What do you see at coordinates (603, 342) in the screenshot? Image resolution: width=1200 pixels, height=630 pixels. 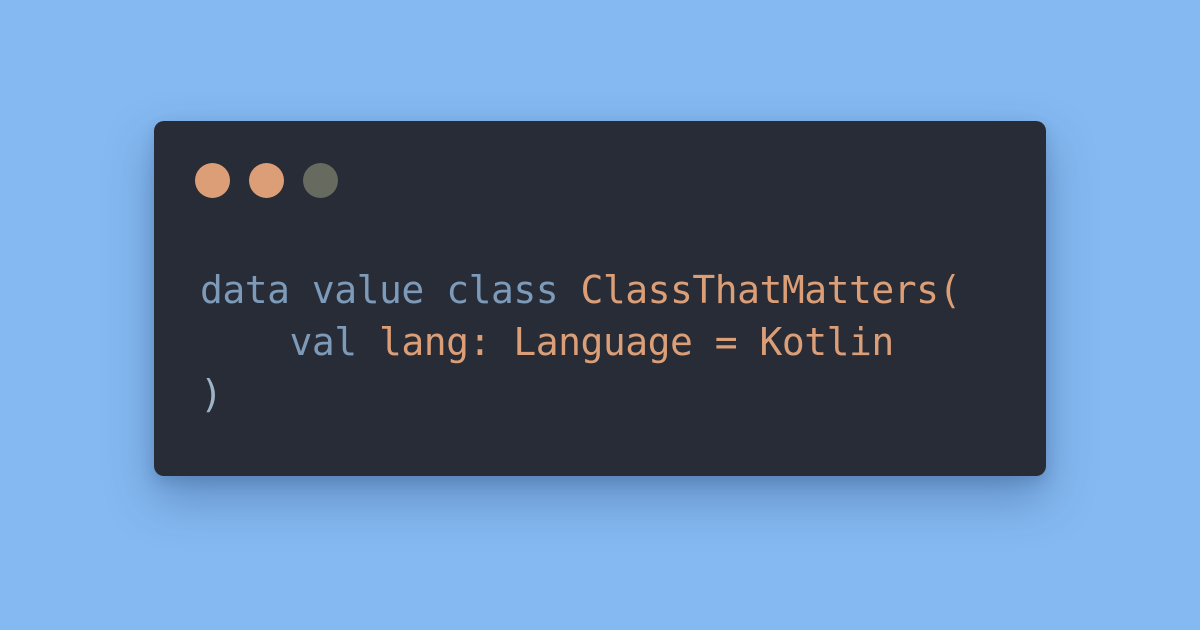 I see `type-name: Language` at bounding box center [603, 342].